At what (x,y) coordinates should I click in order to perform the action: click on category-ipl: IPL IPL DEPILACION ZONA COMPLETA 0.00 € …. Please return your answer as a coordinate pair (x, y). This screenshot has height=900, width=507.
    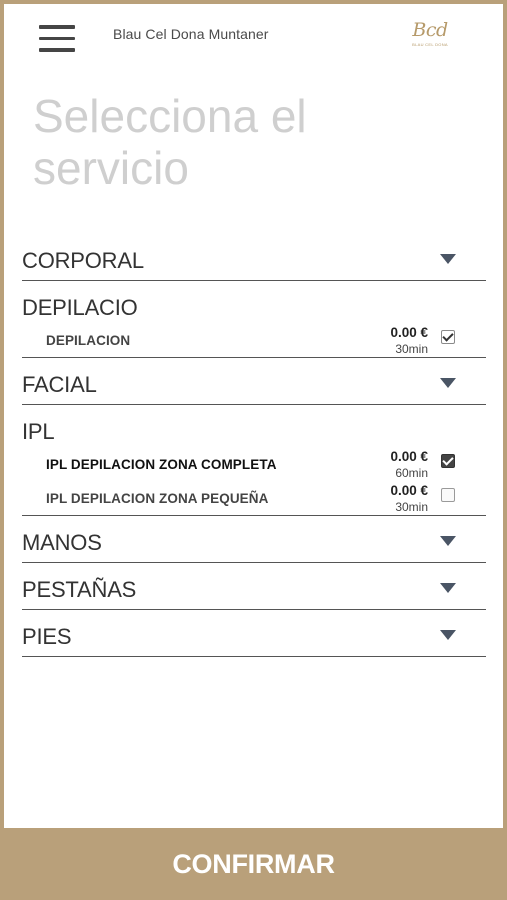
    Looking at the image, I should click on (254, 460).